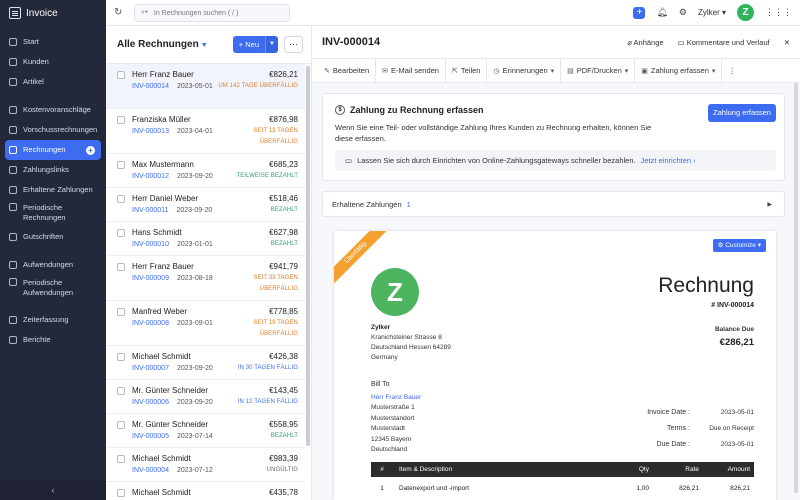  What do you see at coordinates (661, 12) in the screenshot?
I see `bell-icon: 🔔︎` at bounding box center [661, 12].